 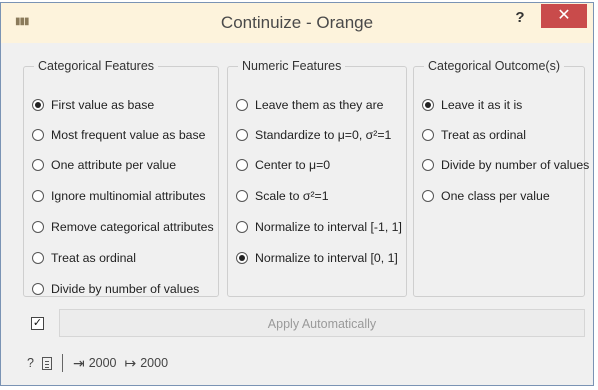 What do you see at coordinates (293, 165) in the screenshot?
I see `radio-label: Center to μ=0` at bounding box center [293, 165].